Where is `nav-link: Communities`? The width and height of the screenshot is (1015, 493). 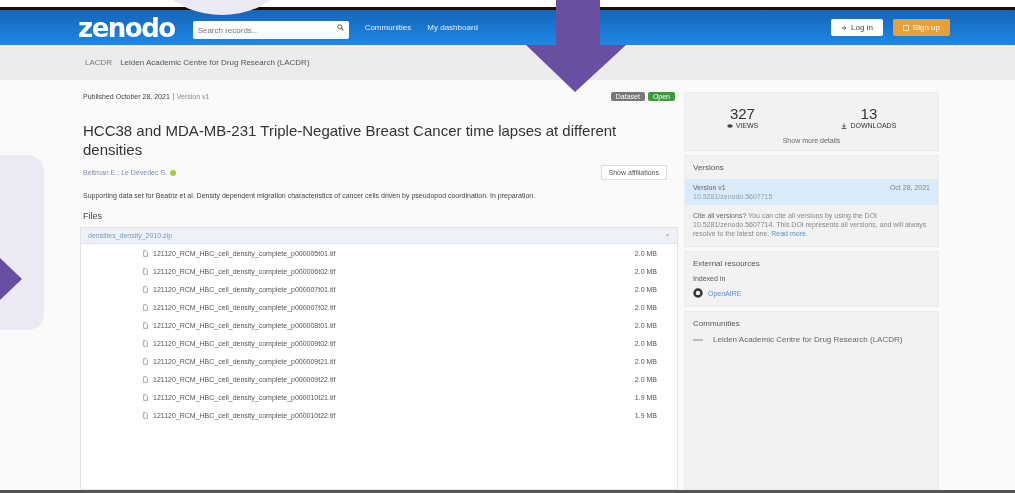
nav-link: Communities is located at coordinates (388, 27).